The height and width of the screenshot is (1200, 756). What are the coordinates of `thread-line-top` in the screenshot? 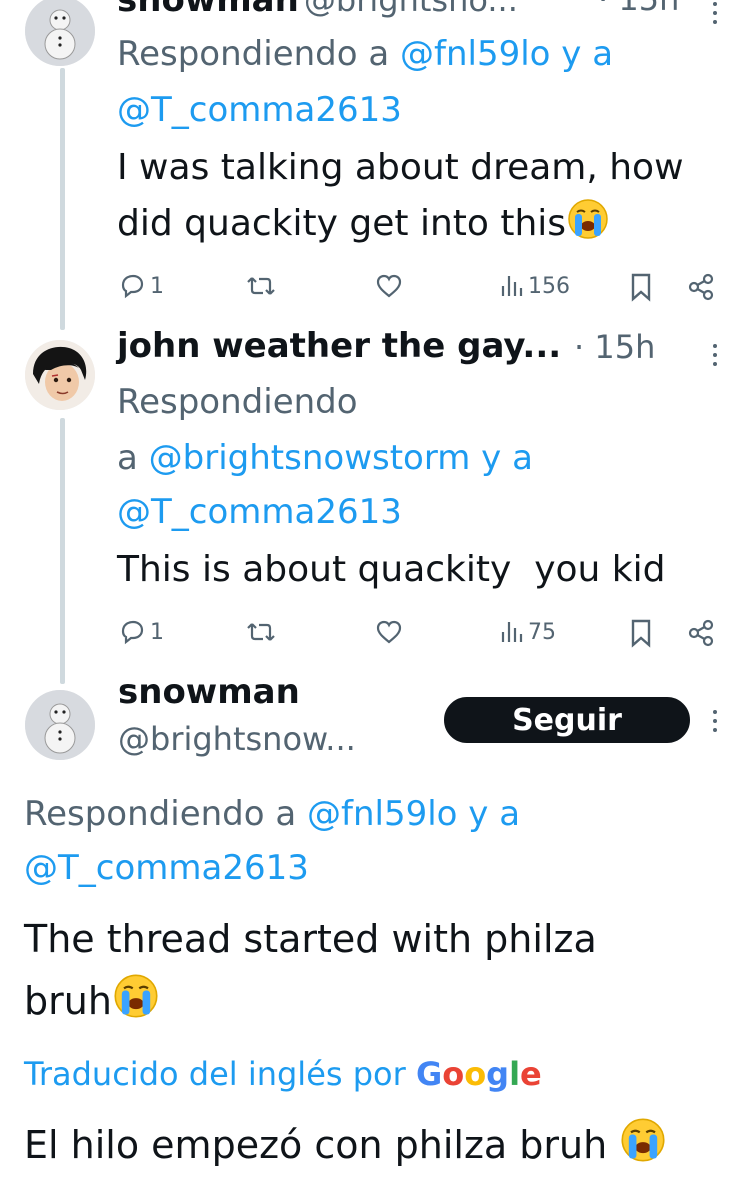 It's located at (62, 199).